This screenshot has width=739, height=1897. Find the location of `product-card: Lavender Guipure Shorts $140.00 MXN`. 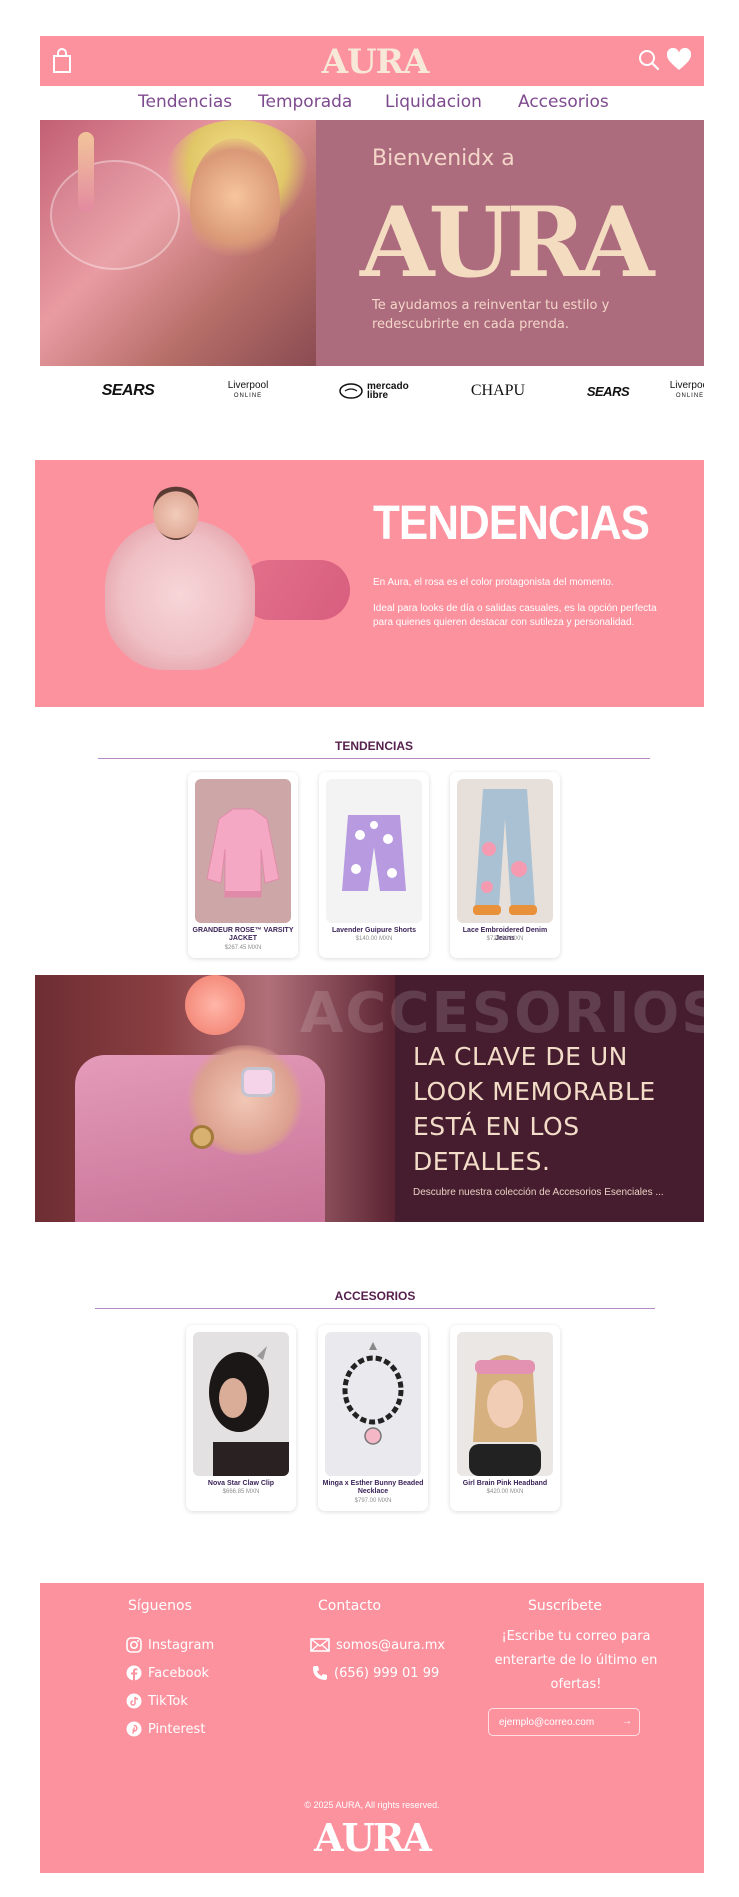

product-card: Lavender Guipure Shorts $140.00 MXN is located at coordinates (374, 865).